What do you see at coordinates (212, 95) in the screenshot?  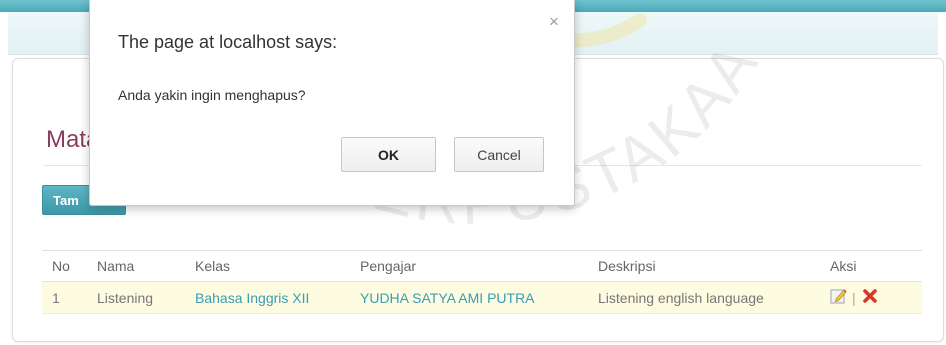 I see `dialog-message: Anda yakin ingin menghapus?` at bounding box center [212, 95].